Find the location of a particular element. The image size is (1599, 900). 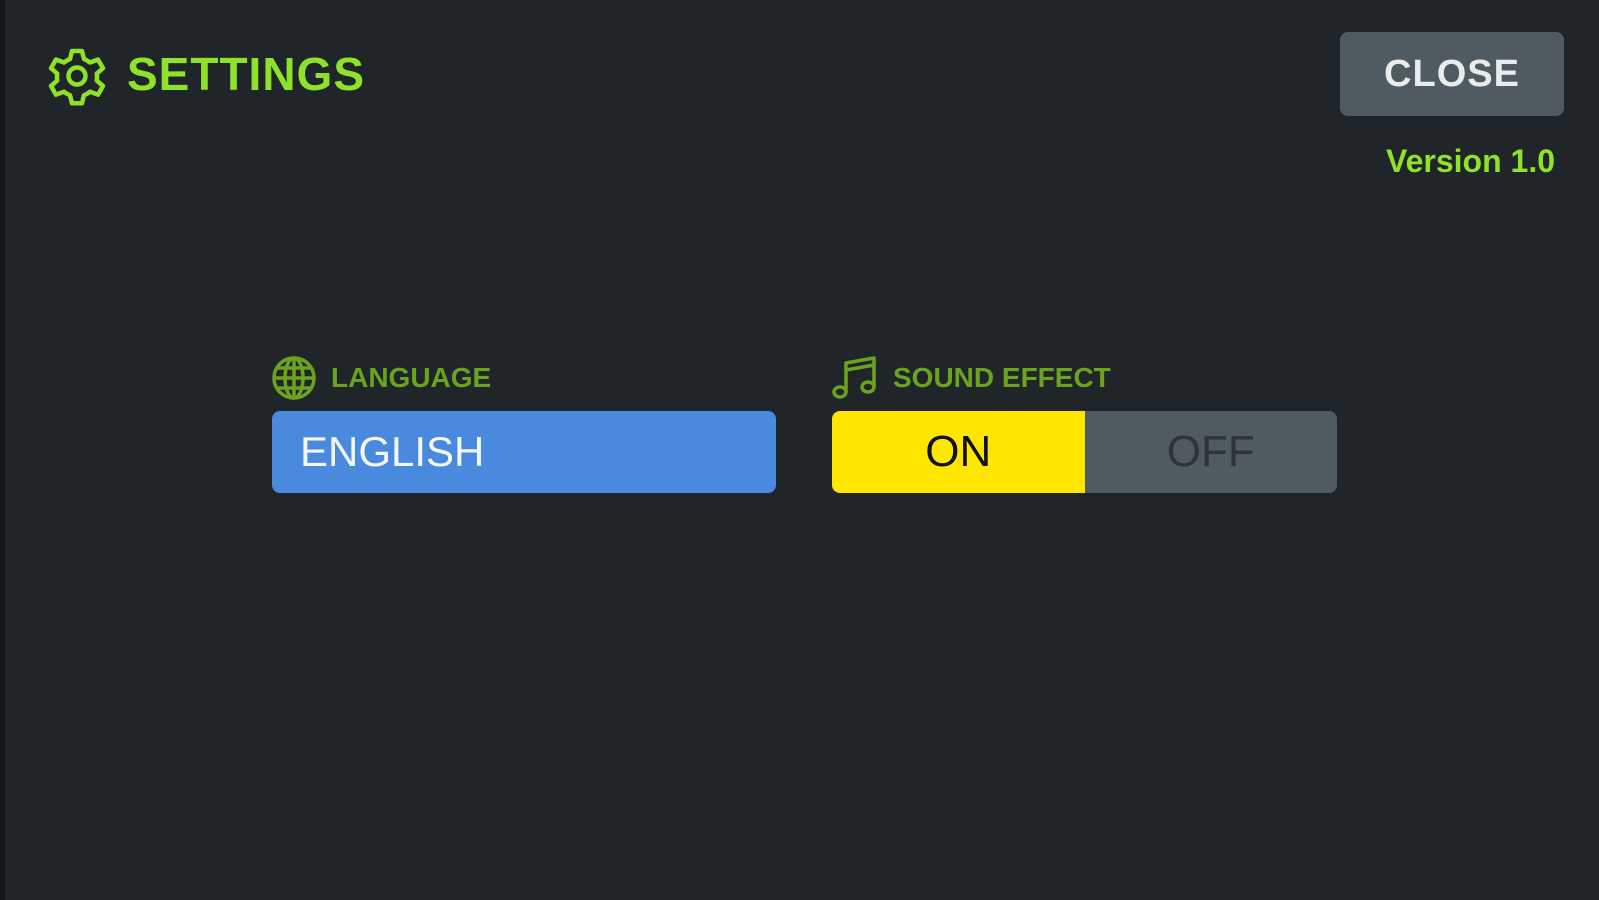

settings-header: SETTINGS is located at coordinates (203, 74).